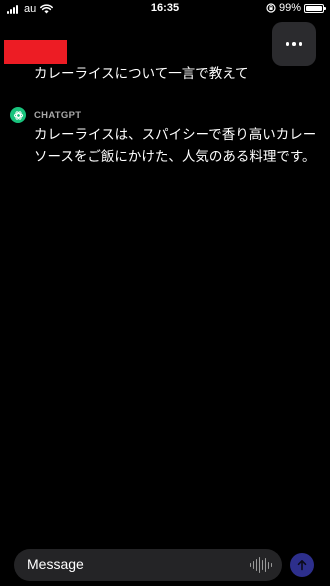 Image resolution: width=330 pixels, height=586 pixels. I want to click on battery-fill, so click(314, 8).